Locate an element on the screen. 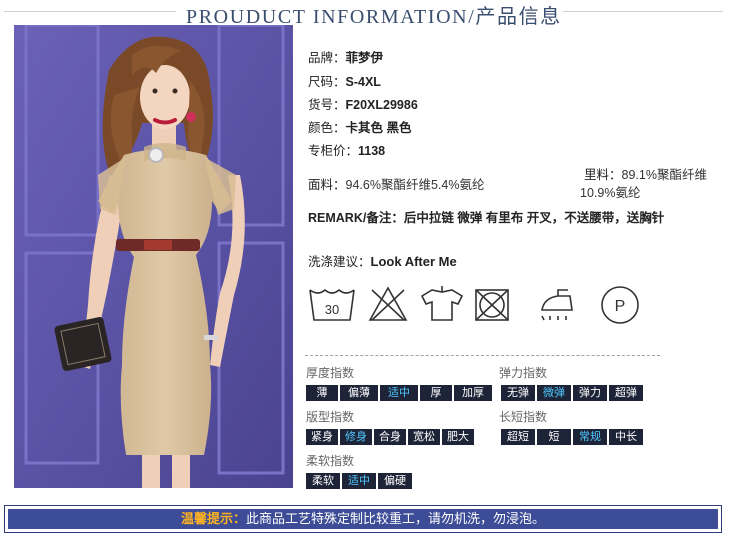 The image size is (730, 538). size-value: S-4XL is located at coordinates (363, 82).